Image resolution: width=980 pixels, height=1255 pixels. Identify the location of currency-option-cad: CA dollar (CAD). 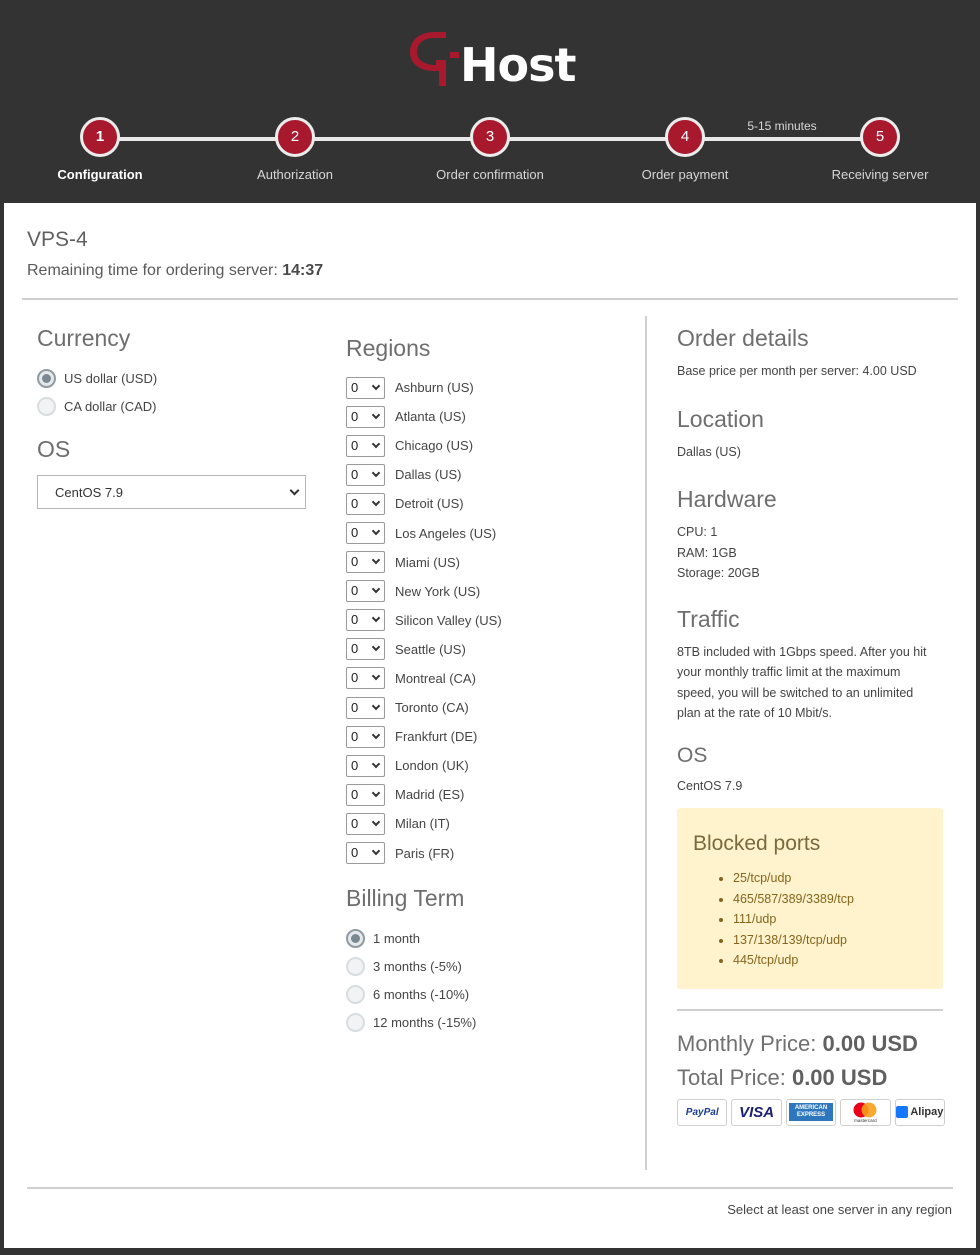
(172, 406).